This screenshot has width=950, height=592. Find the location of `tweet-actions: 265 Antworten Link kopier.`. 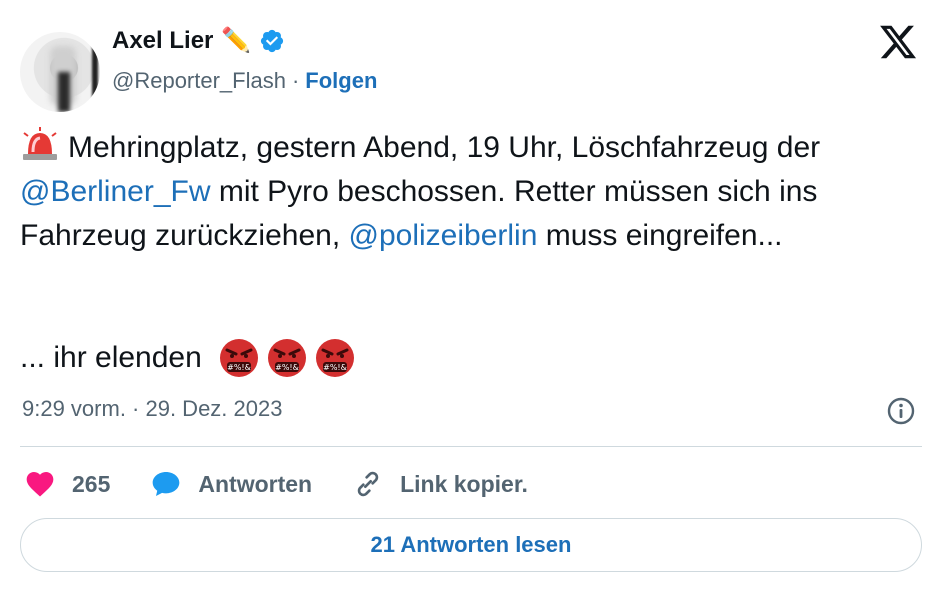

tweet-actions: 265 Antworten Link kopier. is located at coordinates (296, 484).